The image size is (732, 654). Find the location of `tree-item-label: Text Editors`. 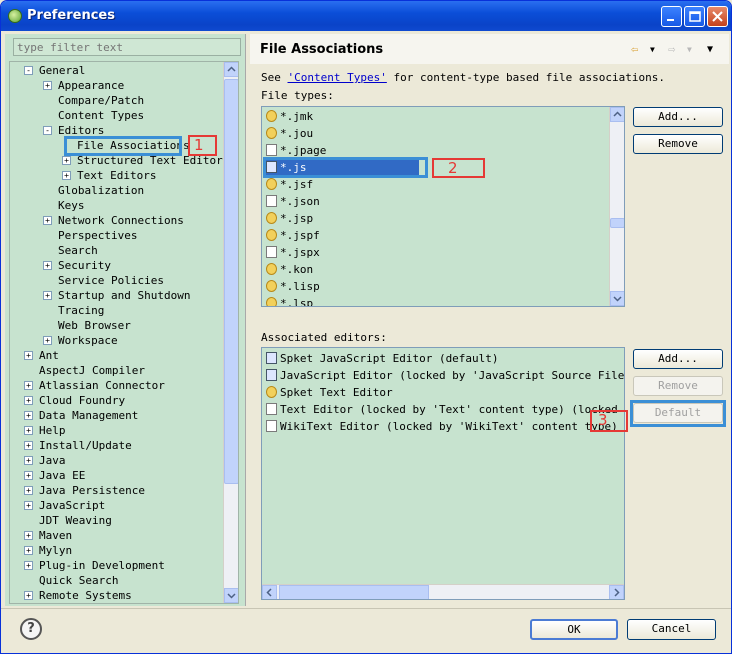

tree-item-label: Text Editors is located at coordinates (117, 175).